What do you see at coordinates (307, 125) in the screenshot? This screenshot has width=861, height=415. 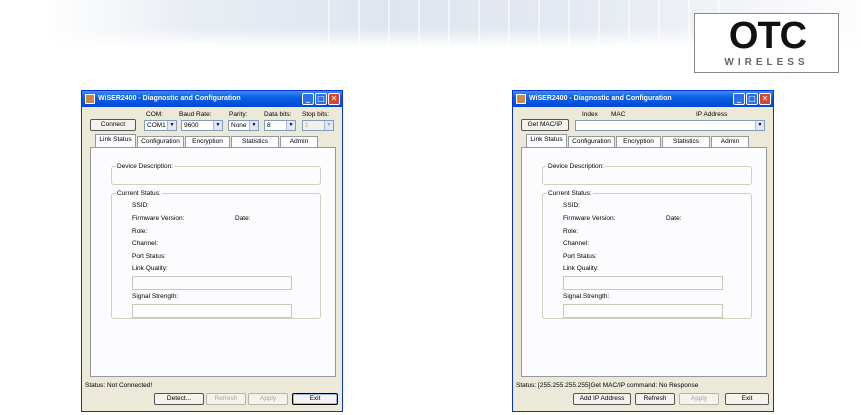 I see `stop-bits-value: 1` at bounding box center [307, 125].